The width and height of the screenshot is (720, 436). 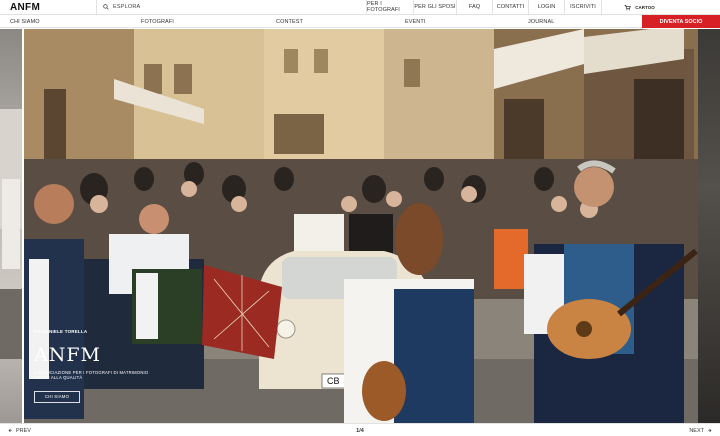 What do you see at coordinates (10, 430) in the screenshot?
I see `arrow-left-icon` at bounding box center [10, 430].